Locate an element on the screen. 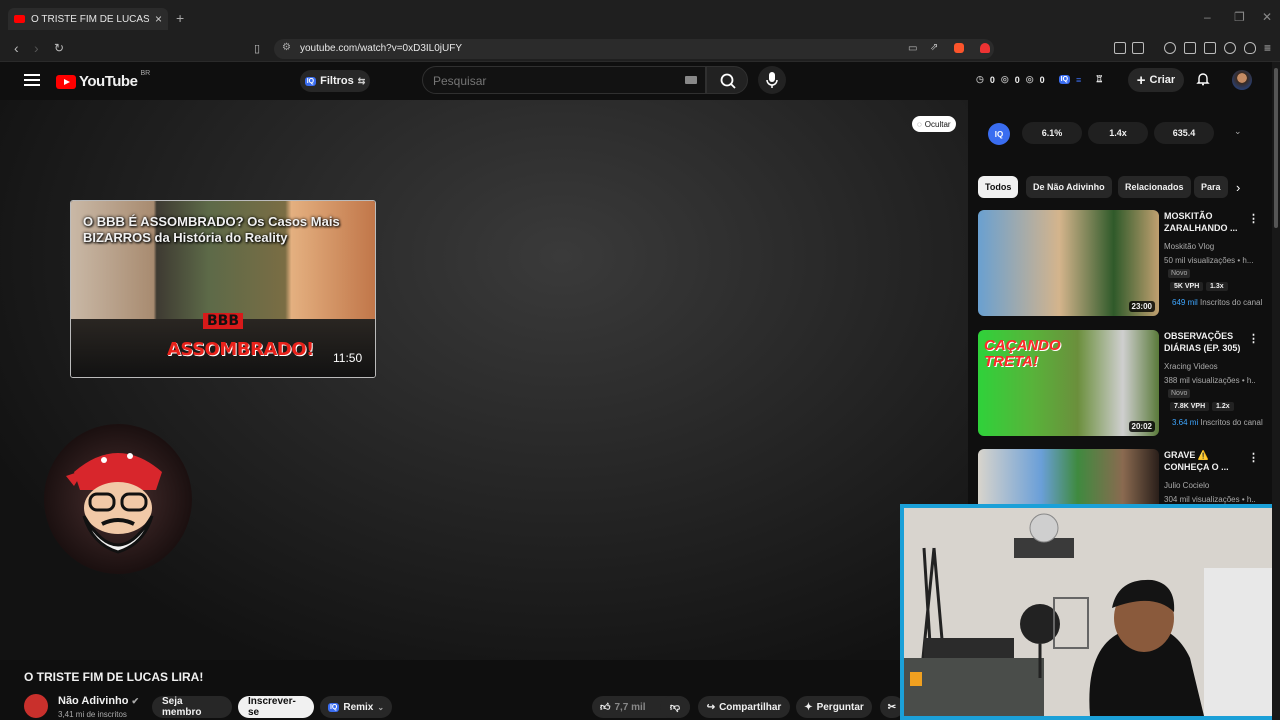 The image size is (1280, 720). keyboard-icon is located at coordinates (691, 80).